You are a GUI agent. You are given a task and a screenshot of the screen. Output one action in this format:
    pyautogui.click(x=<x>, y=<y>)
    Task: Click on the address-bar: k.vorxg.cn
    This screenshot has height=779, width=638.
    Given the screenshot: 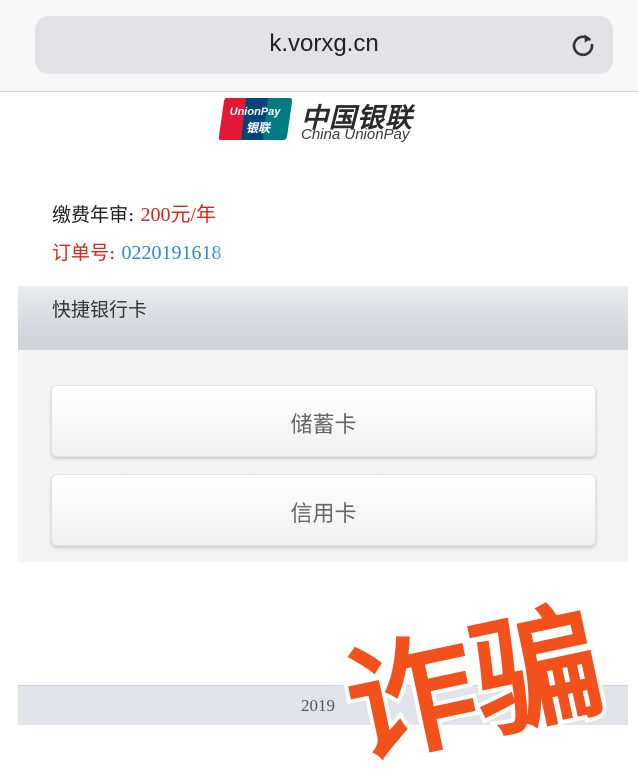 What is the action you would take?
    pyautogui.click(x=324, y=45)
    